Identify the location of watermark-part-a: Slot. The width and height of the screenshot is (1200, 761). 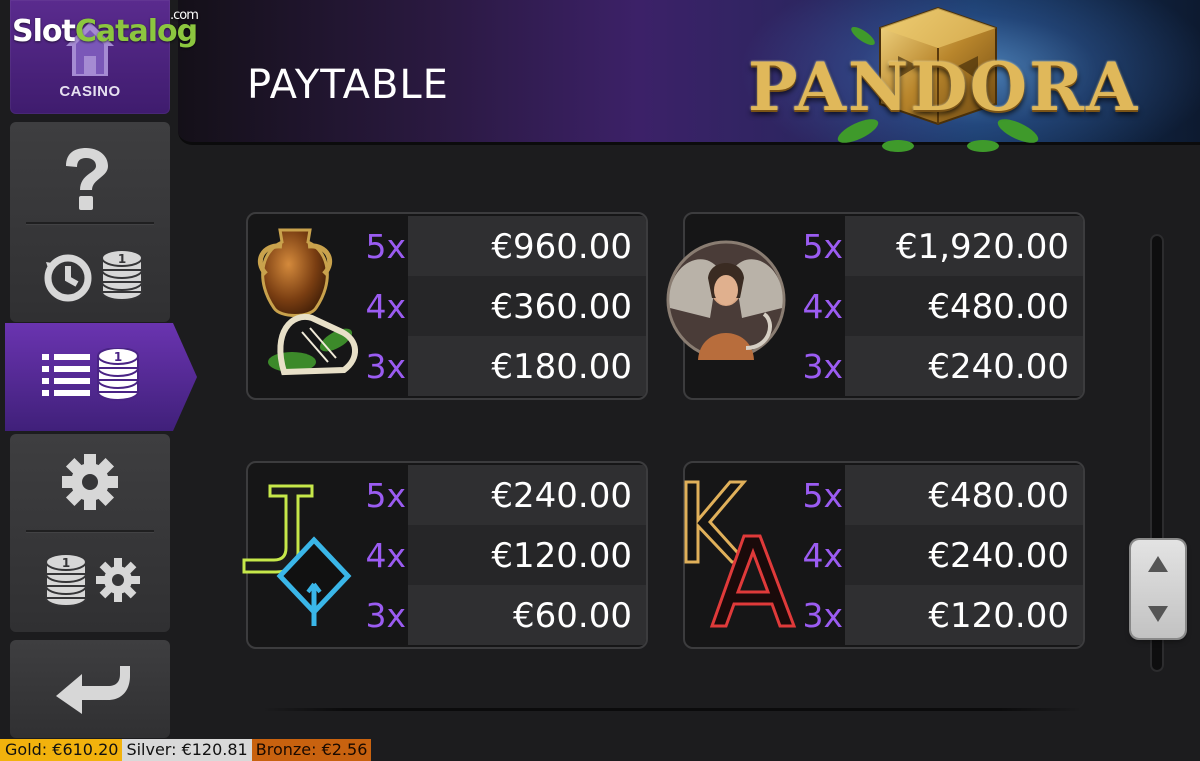
(44, 31).